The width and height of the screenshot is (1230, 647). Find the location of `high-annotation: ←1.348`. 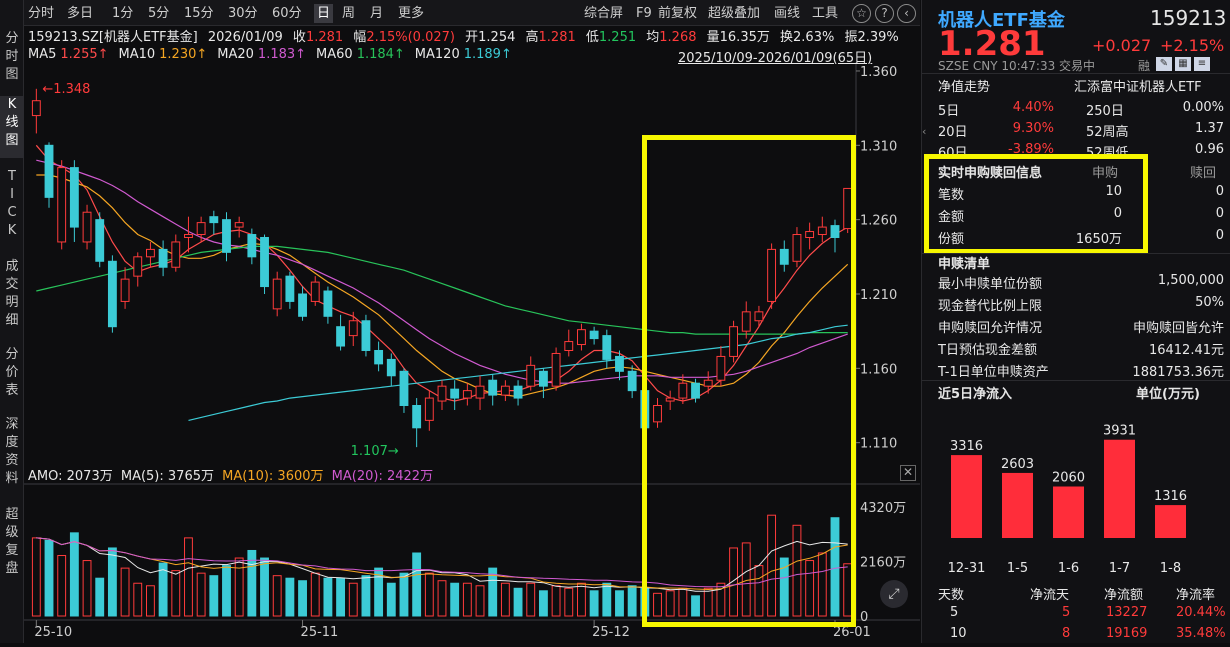

high-annotation: ←1.348 is located at coordinates (66, 89).